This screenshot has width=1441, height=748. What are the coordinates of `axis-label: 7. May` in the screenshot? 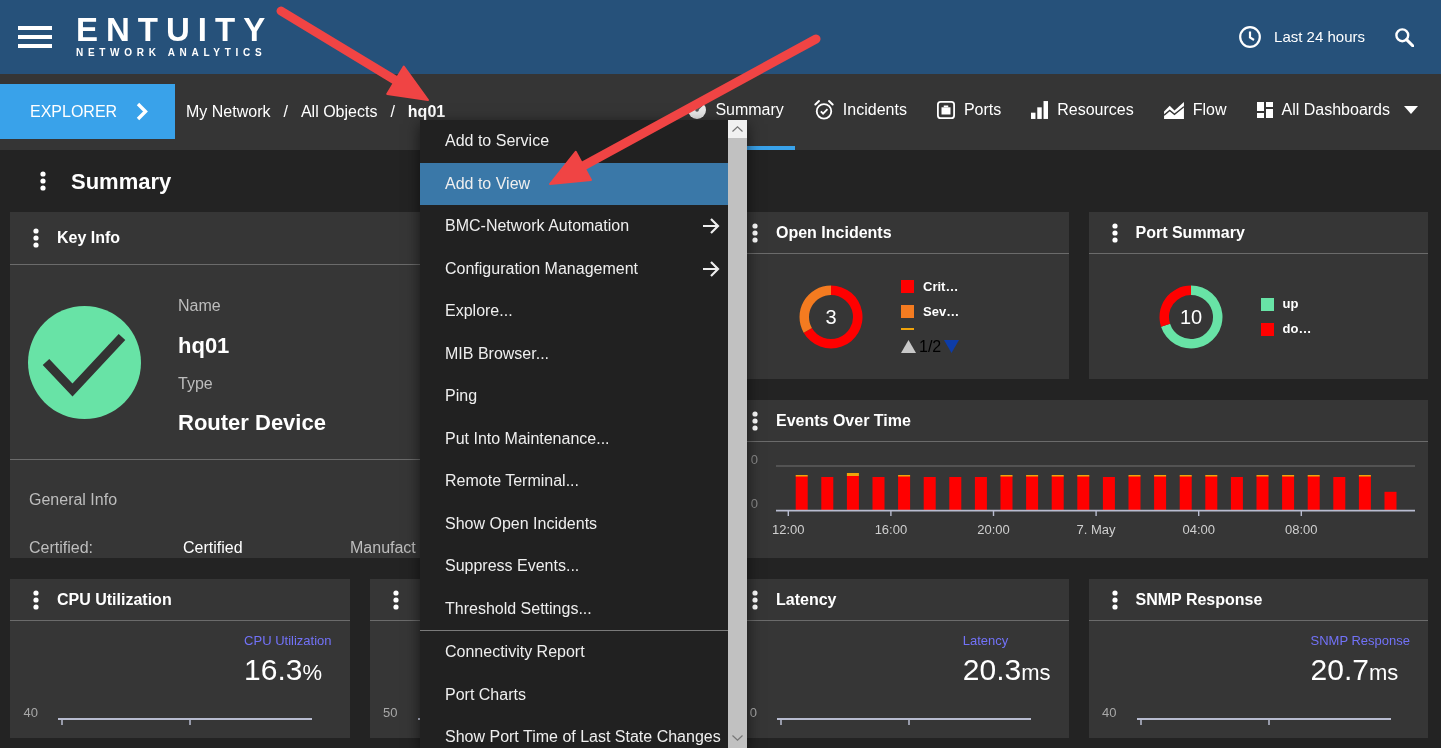 It's located at (1096, 529).